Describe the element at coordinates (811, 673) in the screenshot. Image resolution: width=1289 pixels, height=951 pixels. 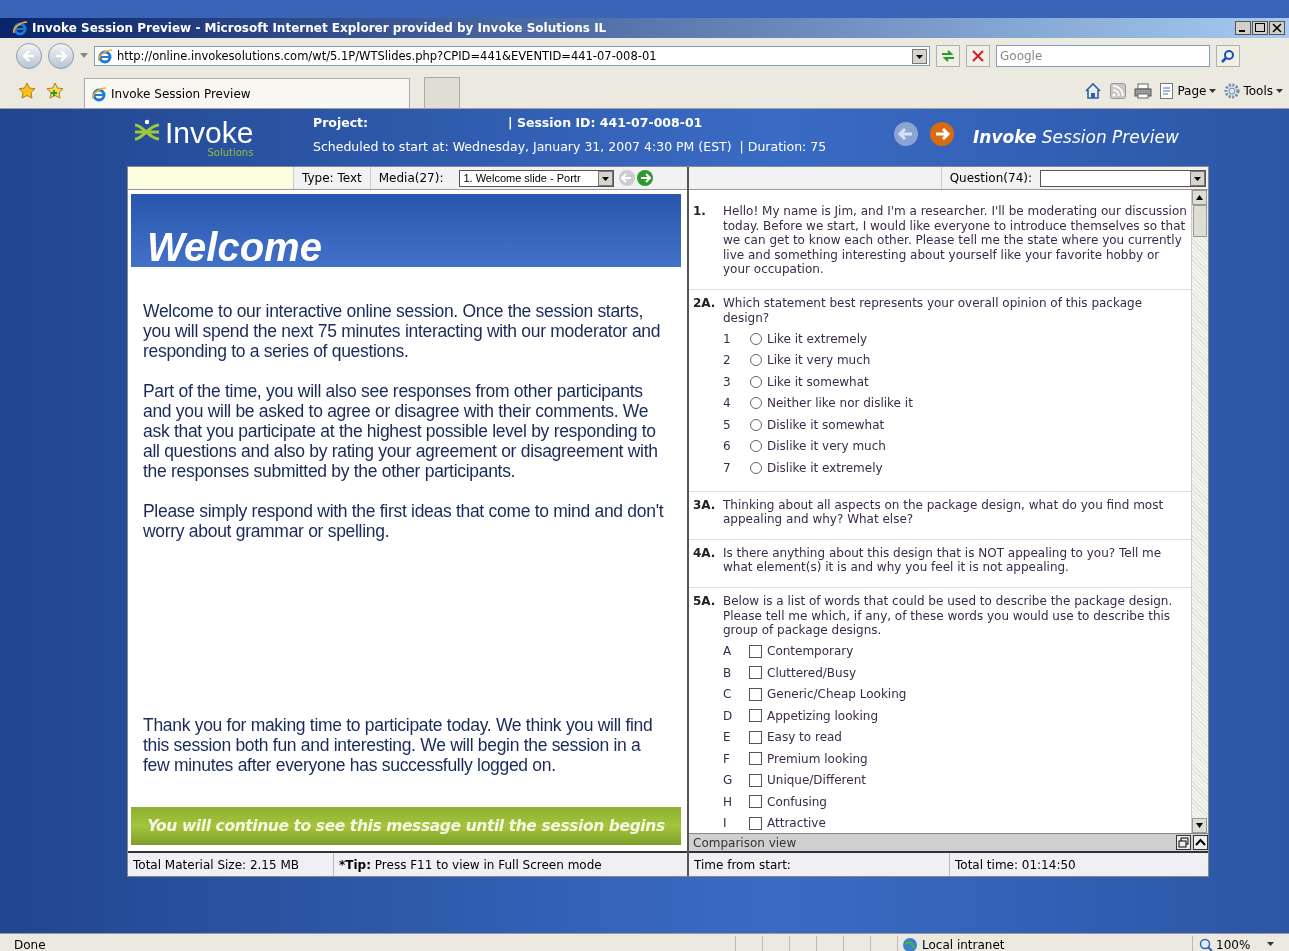
I see `option-label: Cluttered/Busy` at that location.